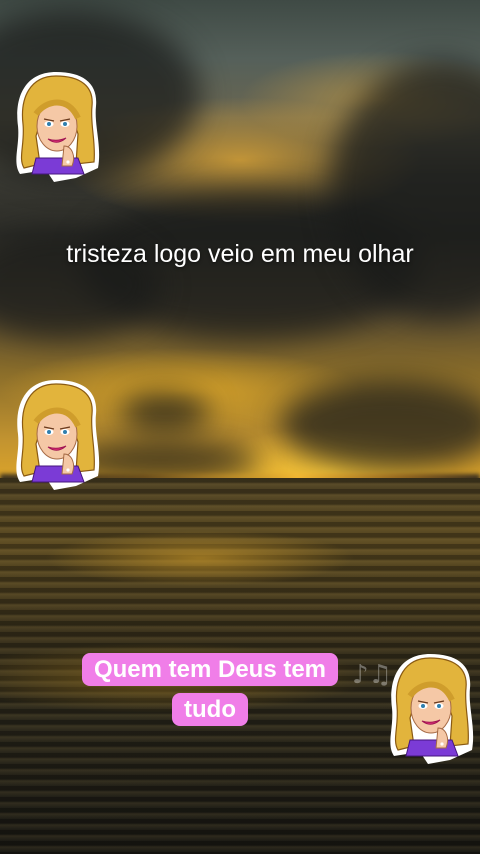 This screenshot has height=854, width=480. I want to click on highlight-caption: Quem tem Deus tem tudo, so click(210, 690).